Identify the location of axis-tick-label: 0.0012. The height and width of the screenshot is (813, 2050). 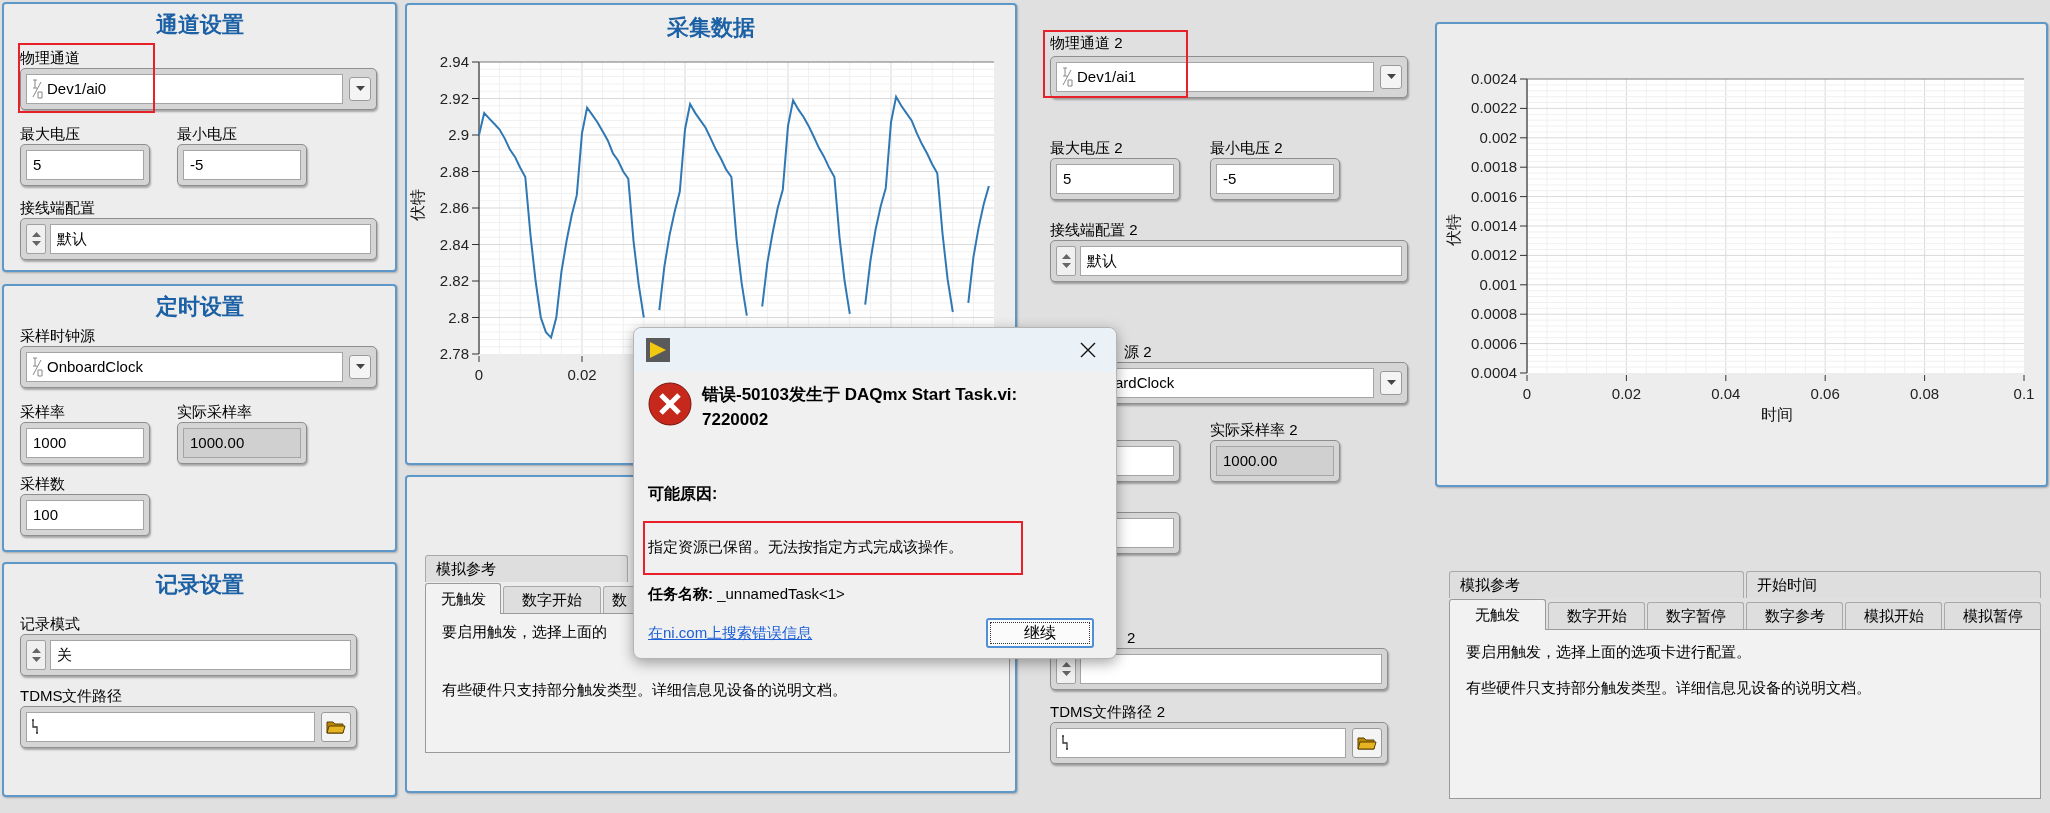
(1494, 255).